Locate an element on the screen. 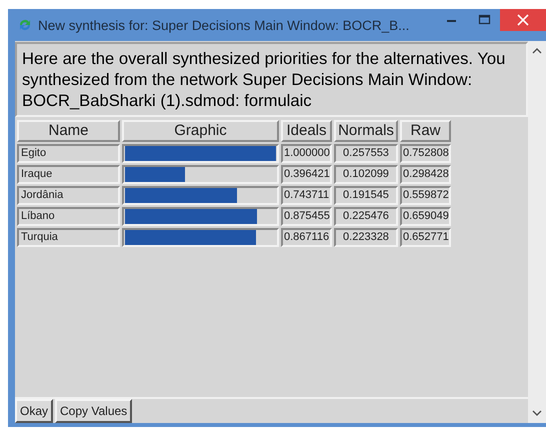  table-cell: 0.225476 is located at coordinates (366, 216).